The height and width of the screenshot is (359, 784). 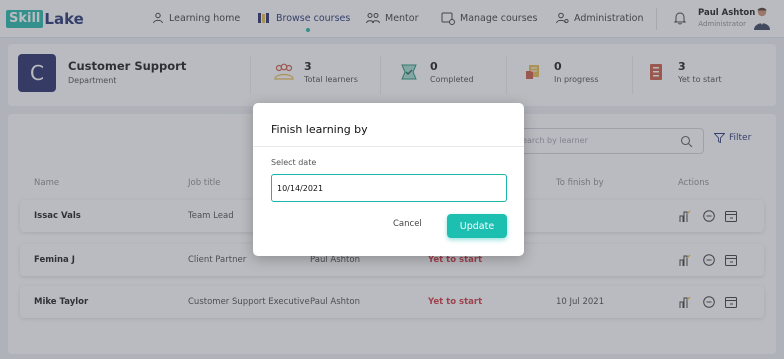 I want to click on date-field-label: Select date, so click(x=294, y=162).